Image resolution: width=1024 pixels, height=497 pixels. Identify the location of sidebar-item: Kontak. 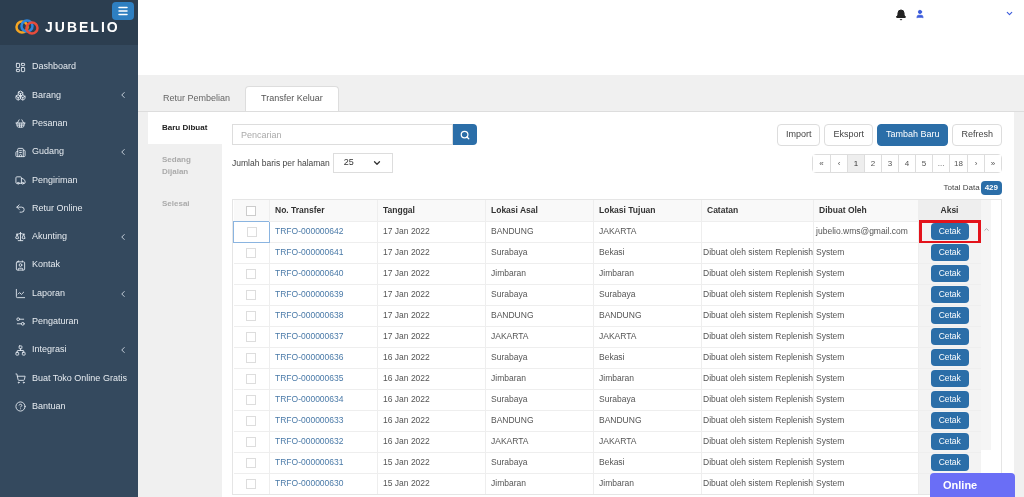
(69, 265).